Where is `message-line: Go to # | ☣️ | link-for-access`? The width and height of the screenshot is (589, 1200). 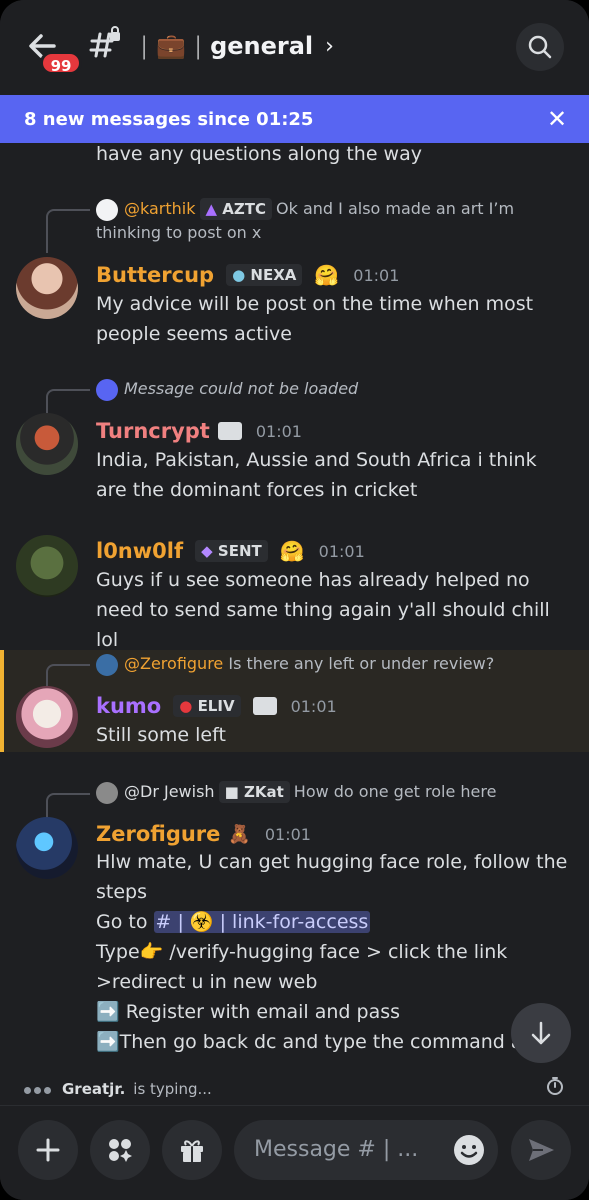 message-line: Go to # | ☣️ | link-for-access is located at coordinates (334, 922).